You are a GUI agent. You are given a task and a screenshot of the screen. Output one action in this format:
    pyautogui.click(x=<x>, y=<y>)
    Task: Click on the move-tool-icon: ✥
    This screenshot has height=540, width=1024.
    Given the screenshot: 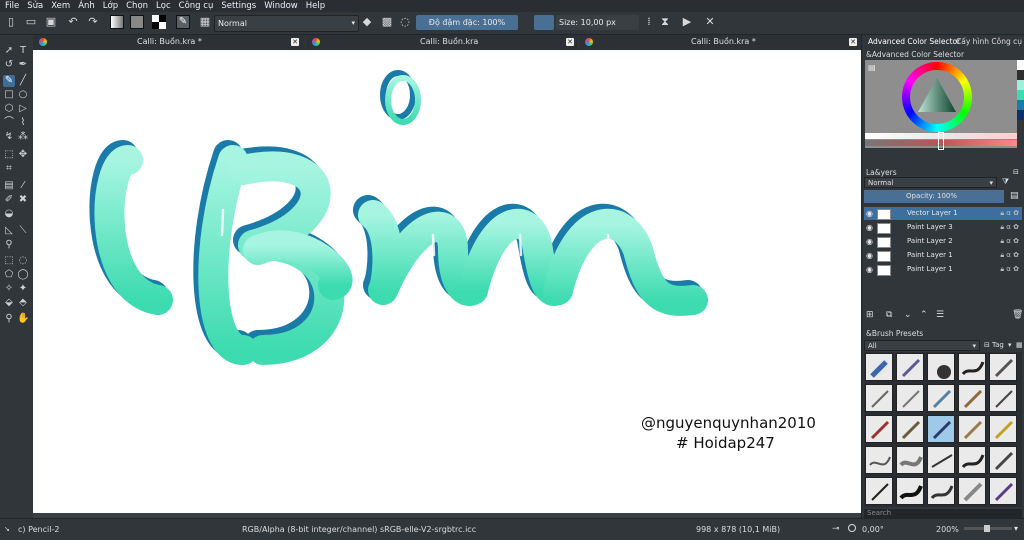 What is the action you would take?
    pyautogui.click(x=23, y=155)
    